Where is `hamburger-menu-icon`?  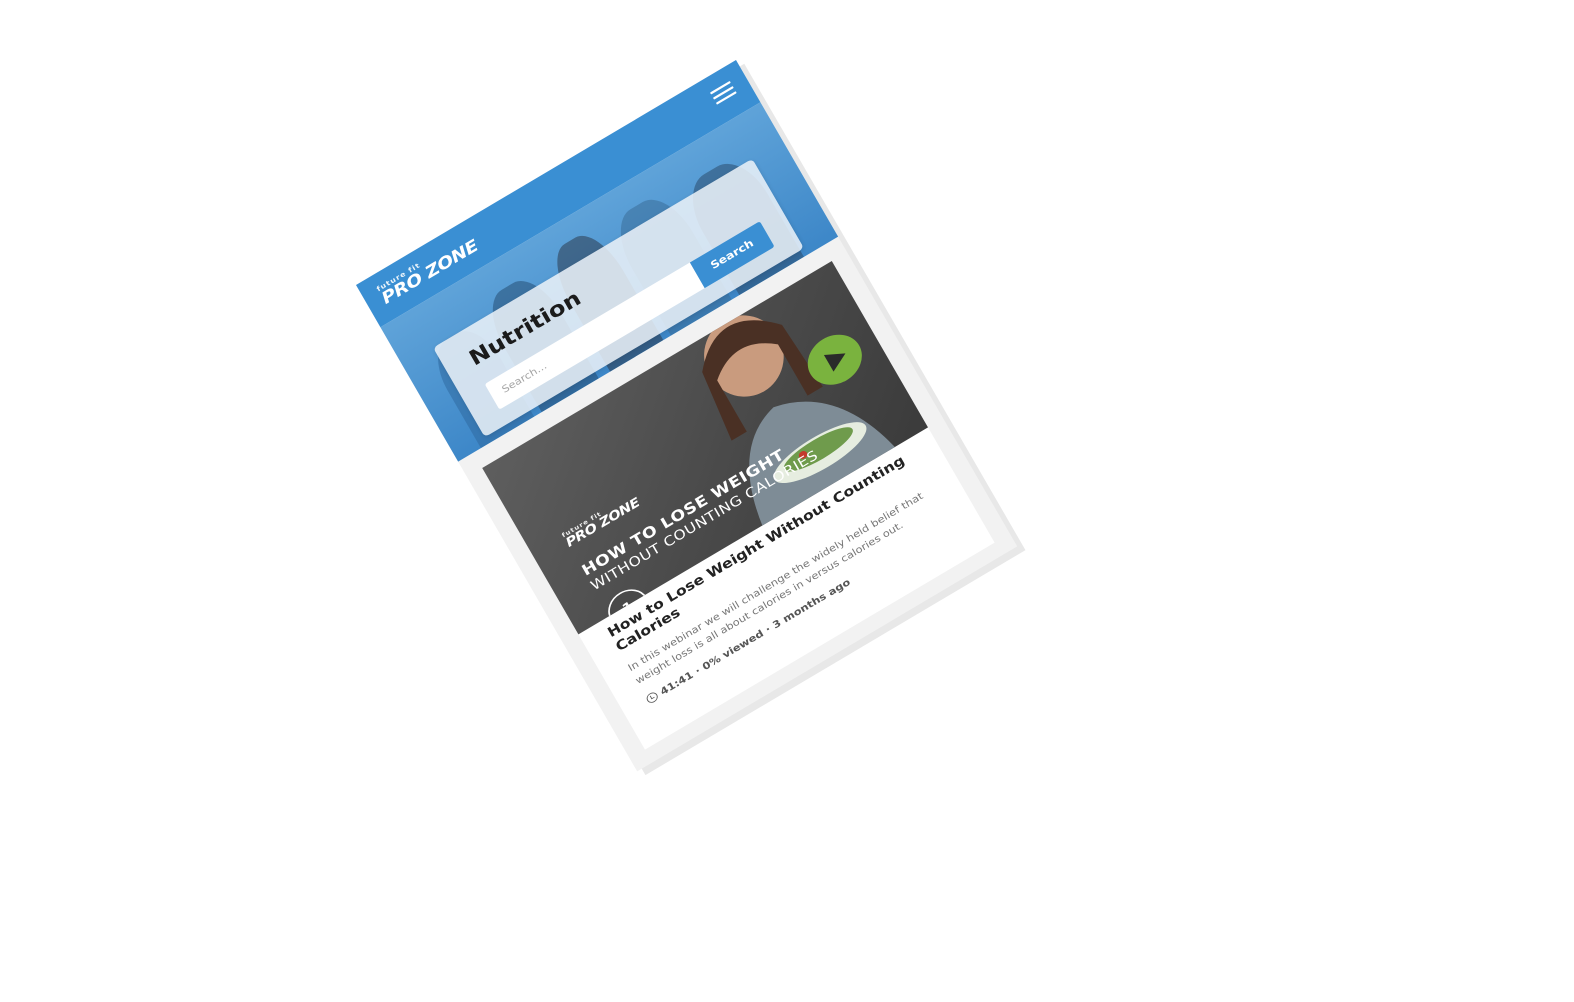
hamburger-menu-icon is located at coordinates (723, 93).